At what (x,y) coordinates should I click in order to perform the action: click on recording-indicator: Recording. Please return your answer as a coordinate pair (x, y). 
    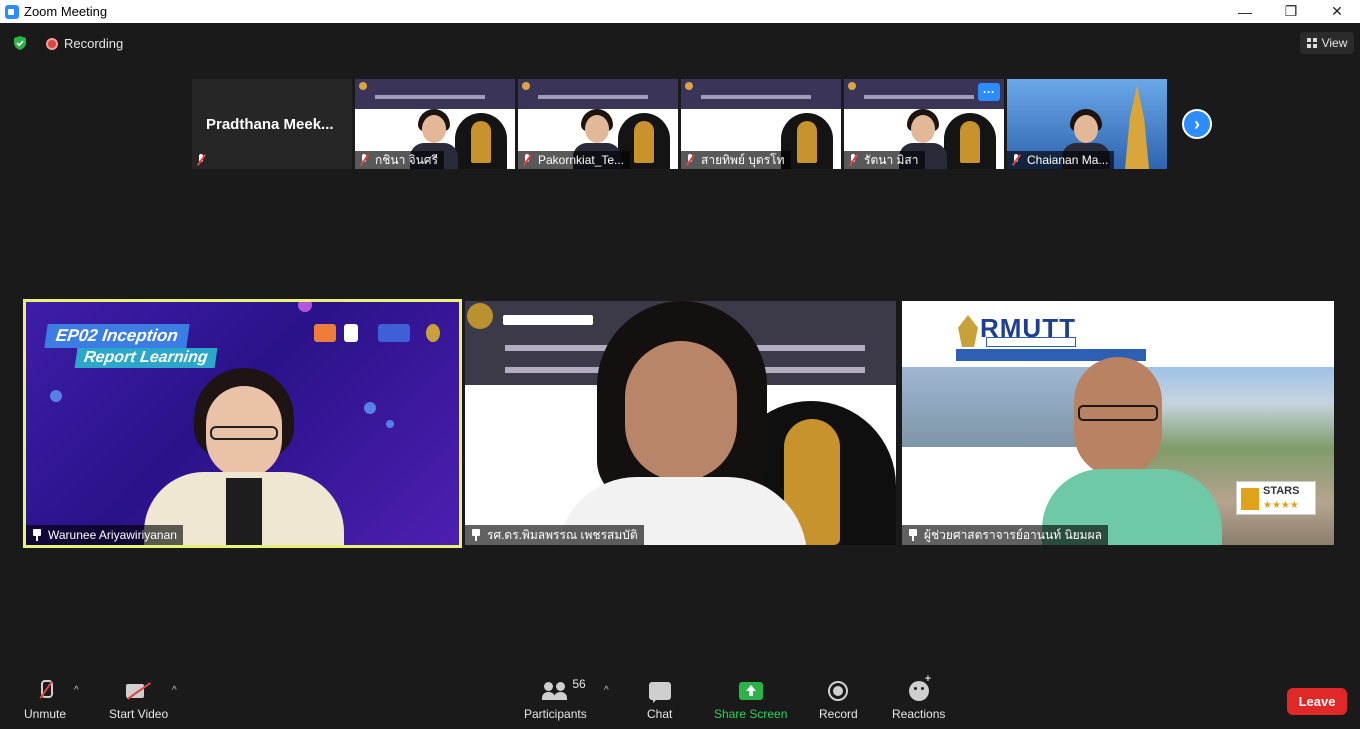
    Looking at the image, I should click on (84, 43).